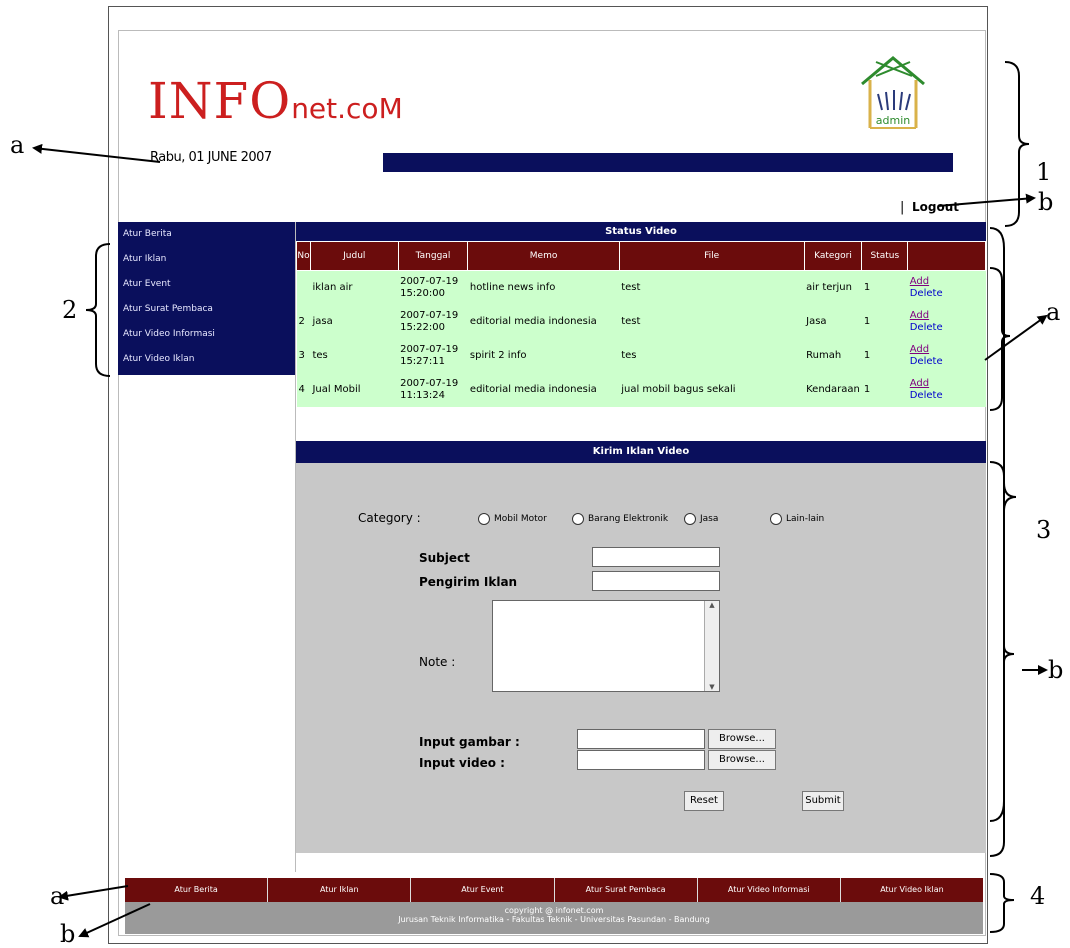  Describe the element at coordinates (93, 893) in the screenshot. I see `arrow-a-footer` at that location.